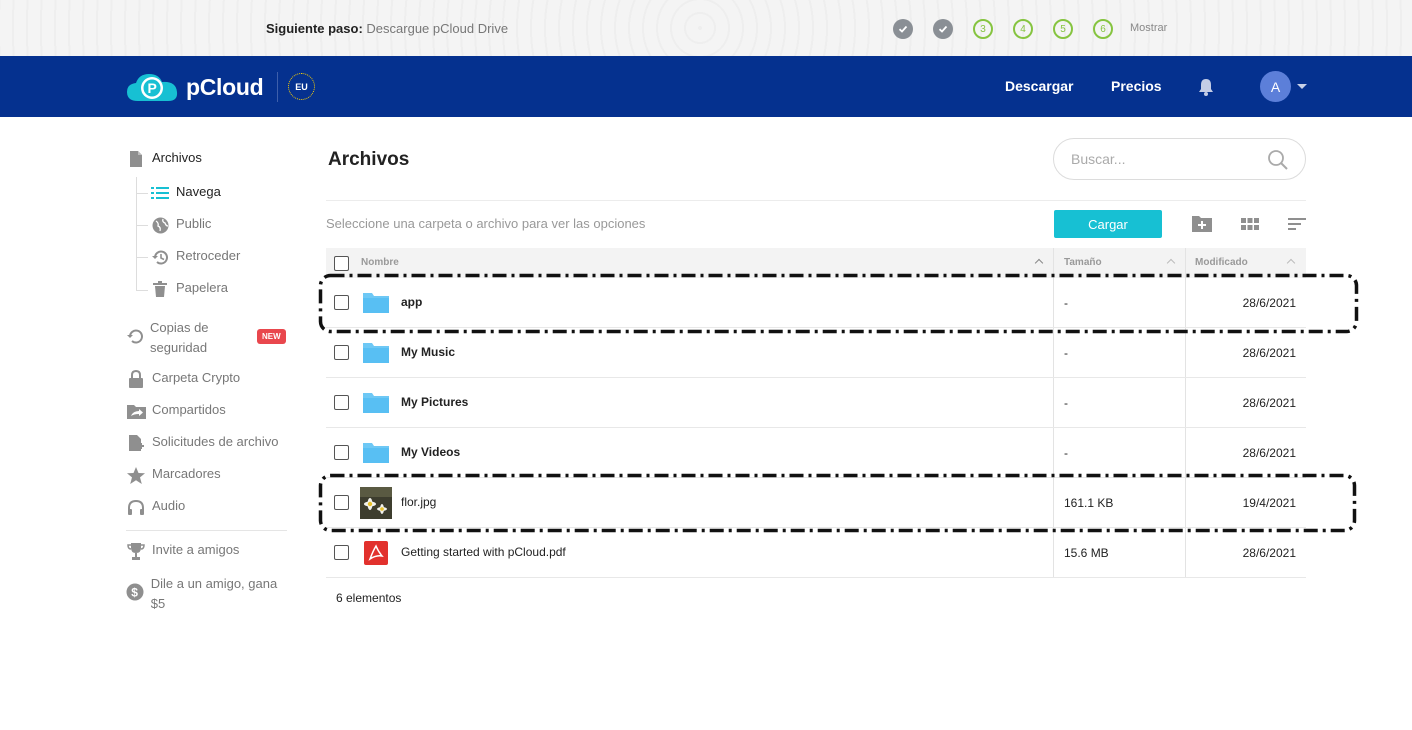 This screenshot has width=1412, height=730. I want to click on lock-icon, so click(136, 379).